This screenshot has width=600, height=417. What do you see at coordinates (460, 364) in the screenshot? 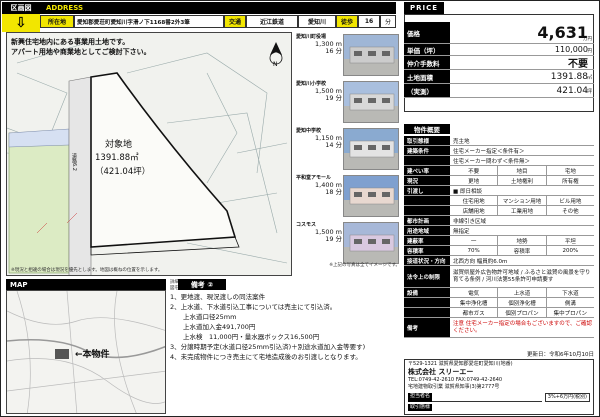
I see `company-address: 〒529-1321 滋賀県愛知郡愛荘町愛知川(地番)` at bounding box center [460, 364].